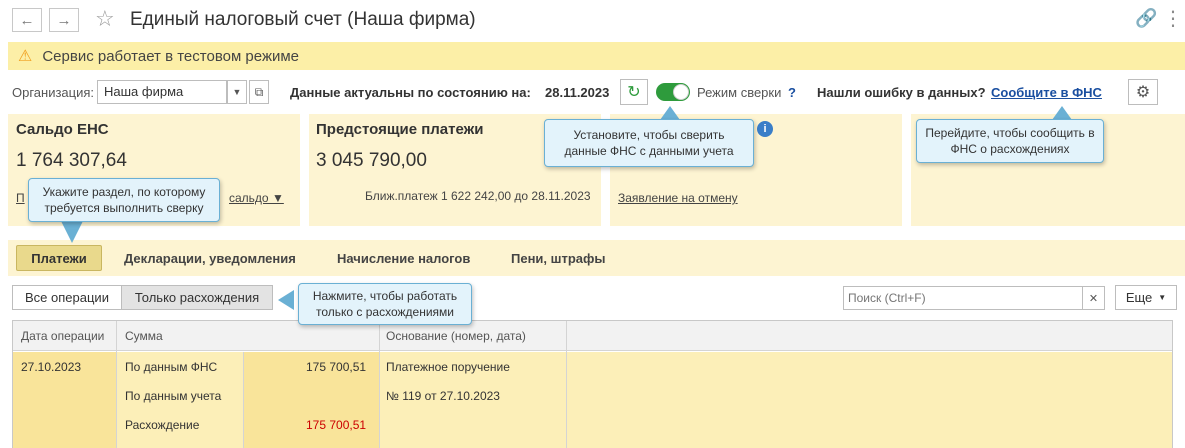 Image resolution: width=1185 pixels, height=448 pixels. I want to click on next-payment: Ближ.платеж 1 622 242,00 до 28.11.2023, so click(478, 196).